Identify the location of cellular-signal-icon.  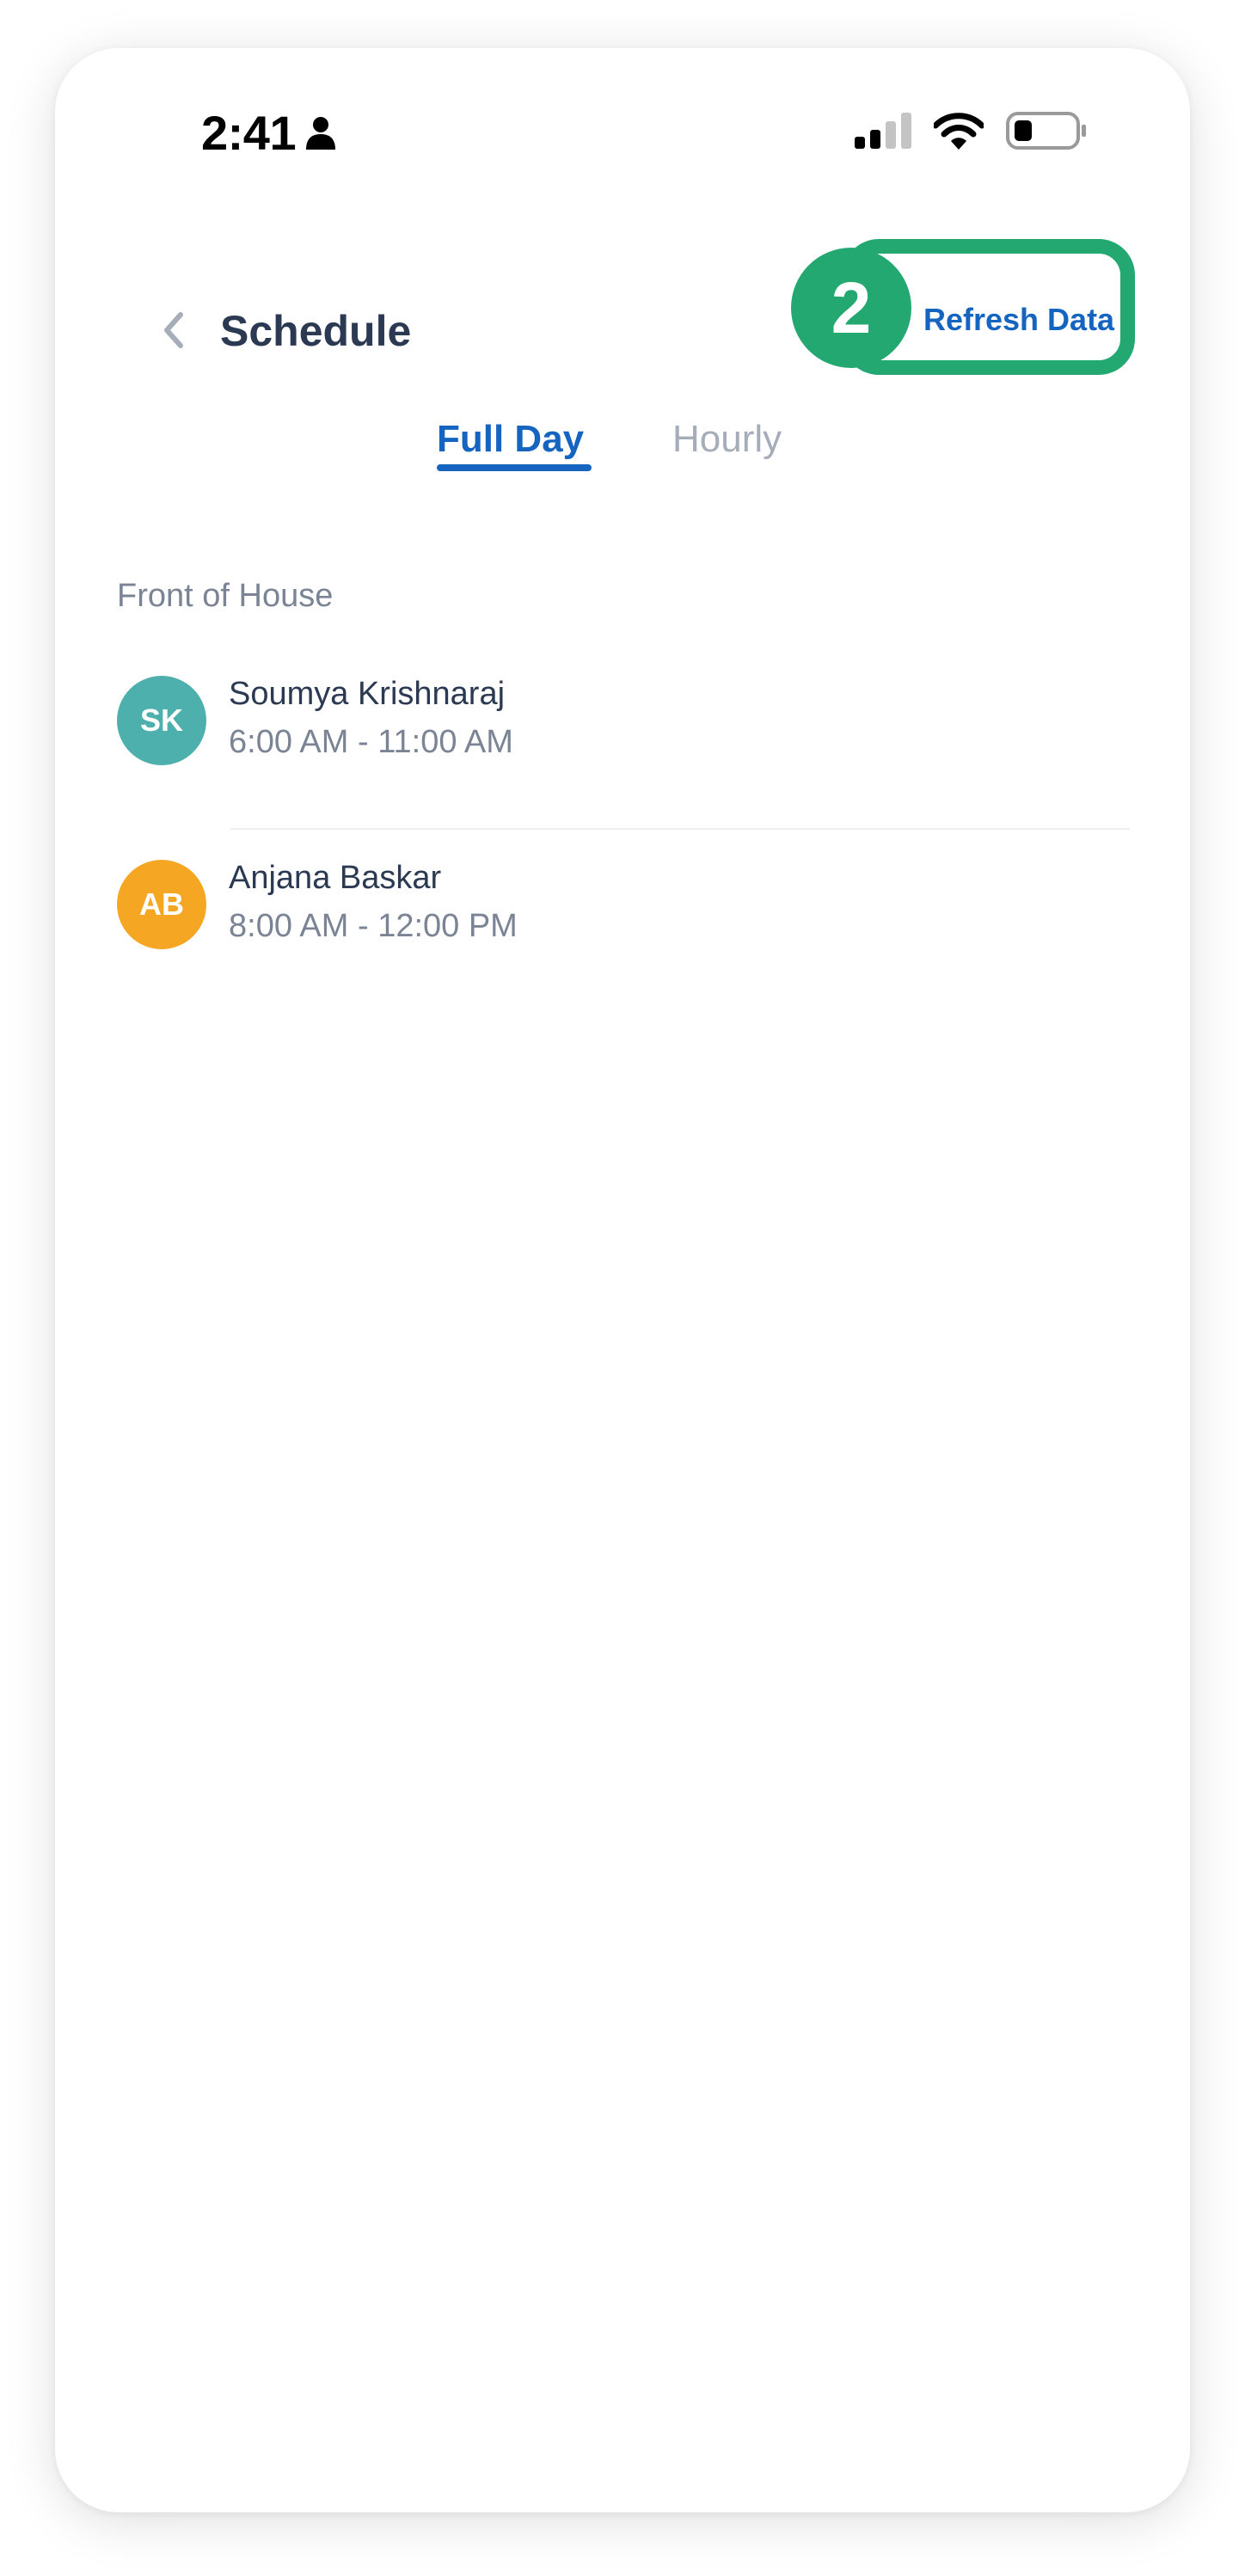
(883, 133).